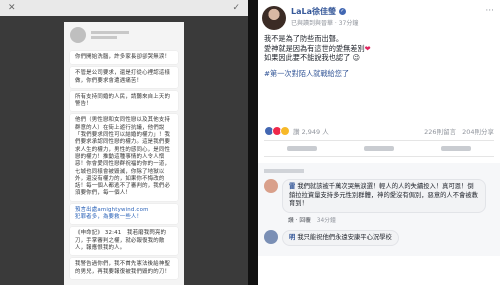 The height and width of the screenshot is (285, 500). Describe the element at coordinates (291, 221) in the screenshot. I see `comment-like-link: 讚` at that location.